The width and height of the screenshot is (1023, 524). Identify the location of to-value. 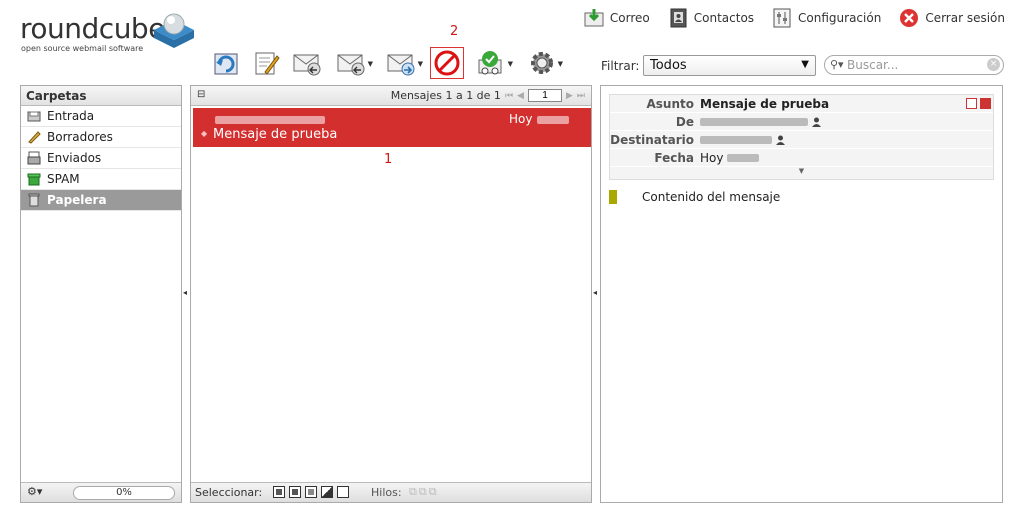
(742, 140).